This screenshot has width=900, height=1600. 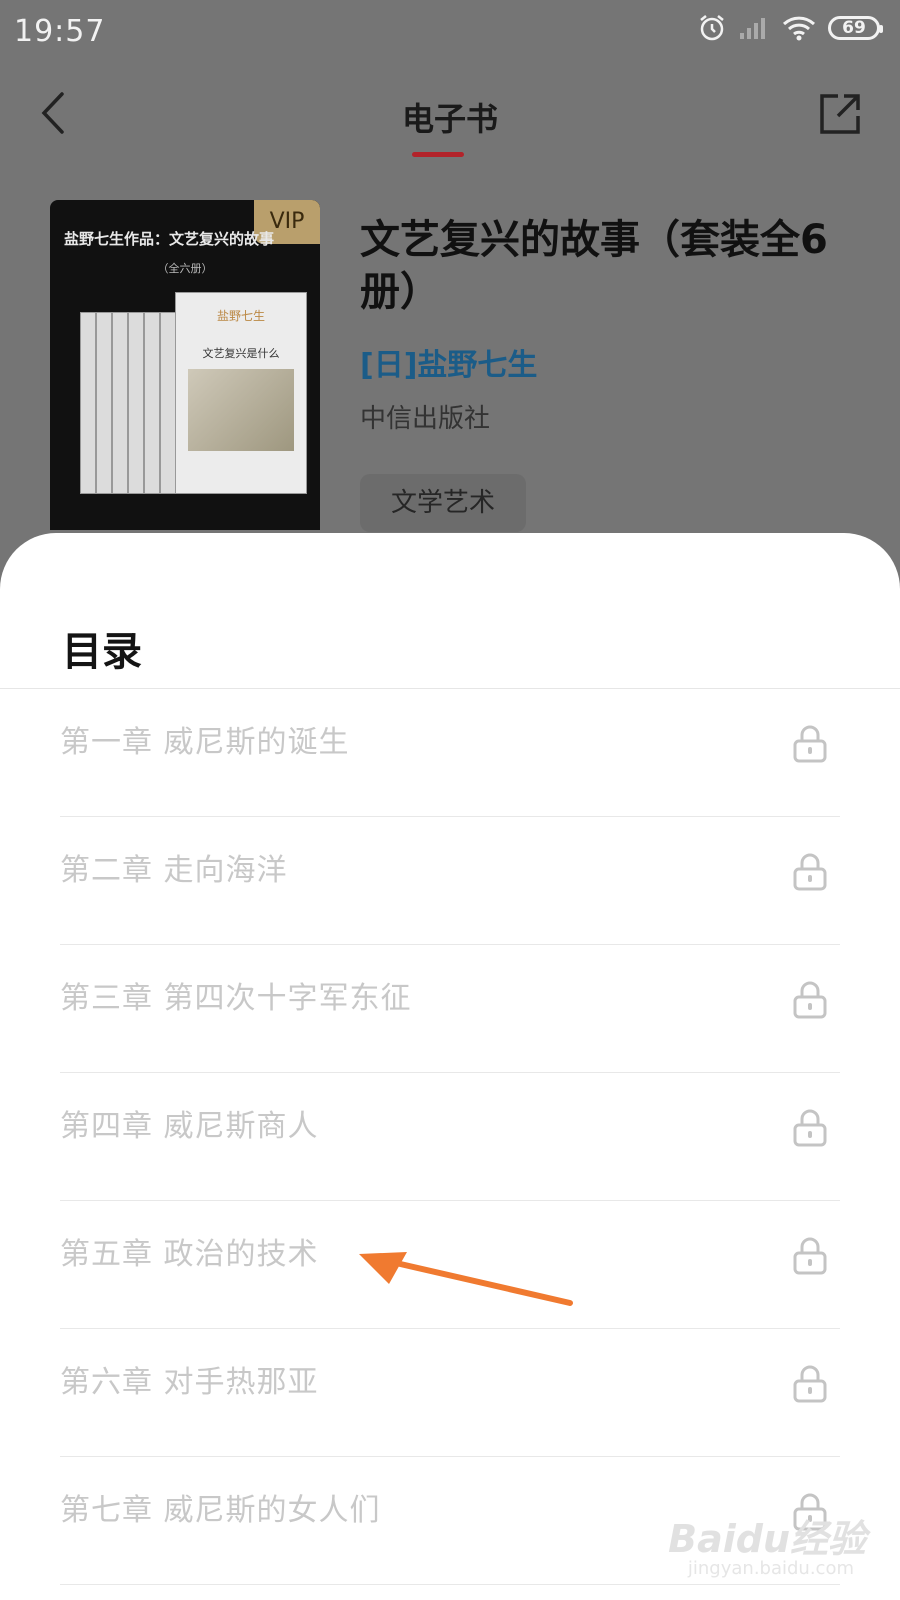 I want to click on cover-subtitle: （全六册）, so click(x=185, y=268).